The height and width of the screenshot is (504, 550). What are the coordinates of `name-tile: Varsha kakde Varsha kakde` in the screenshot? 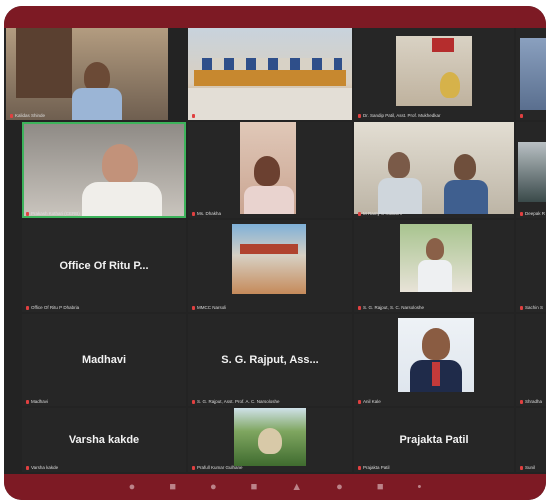 It's located at (104, 440).